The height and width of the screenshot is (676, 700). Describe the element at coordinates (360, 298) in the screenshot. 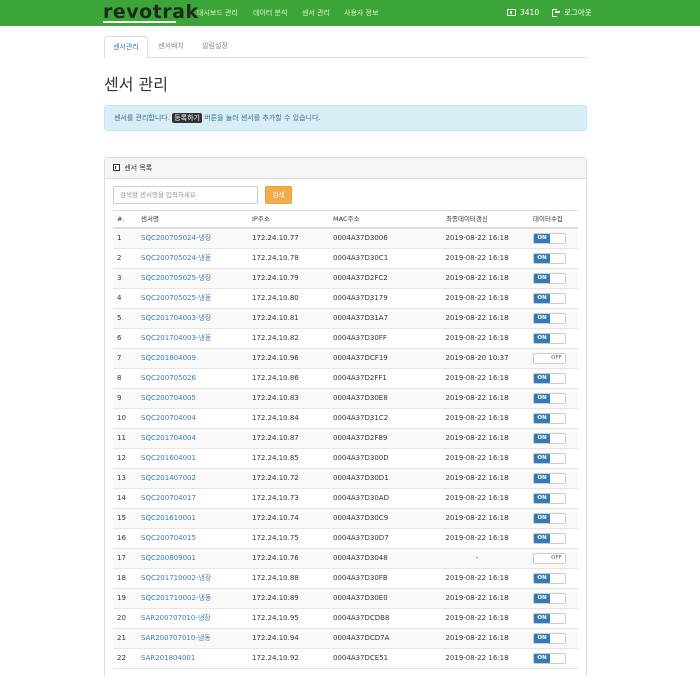

I see `cell-mac: 0004A37D3179` at that location.